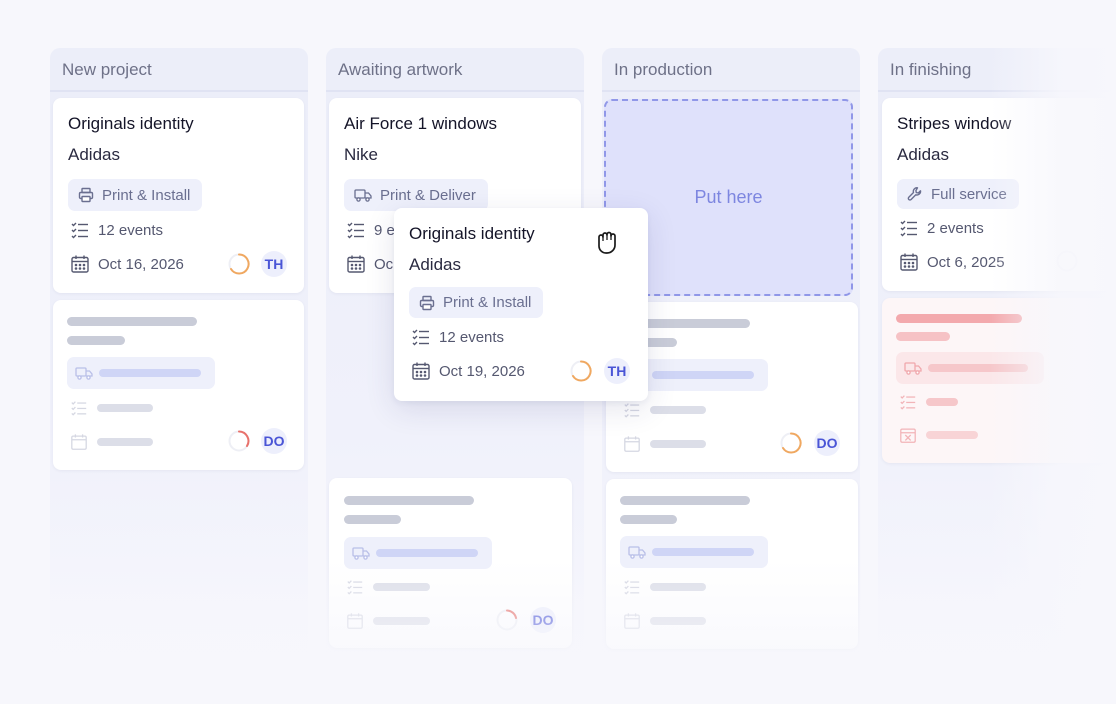 This screenshot has width=1116, height=704. What do you see at coordinates (370, 230) in the screenshot?
I see `events-row: 9 e` at bounding box center [370, 230].